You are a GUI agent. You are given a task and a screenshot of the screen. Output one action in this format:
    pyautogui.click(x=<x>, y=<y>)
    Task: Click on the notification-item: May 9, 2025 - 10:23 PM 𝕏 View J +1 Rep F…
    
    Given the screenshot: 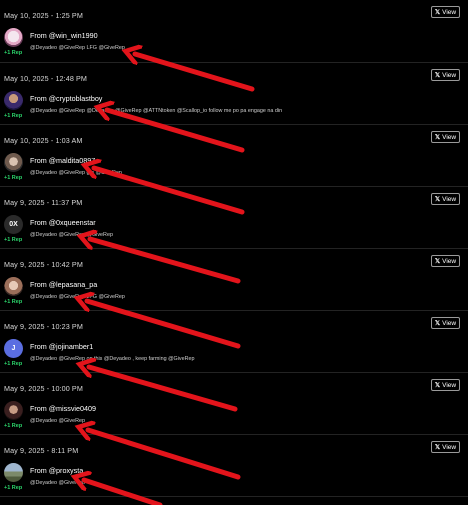 What is the action you would take?
    pyautogui.click(x=234, y=342)
    